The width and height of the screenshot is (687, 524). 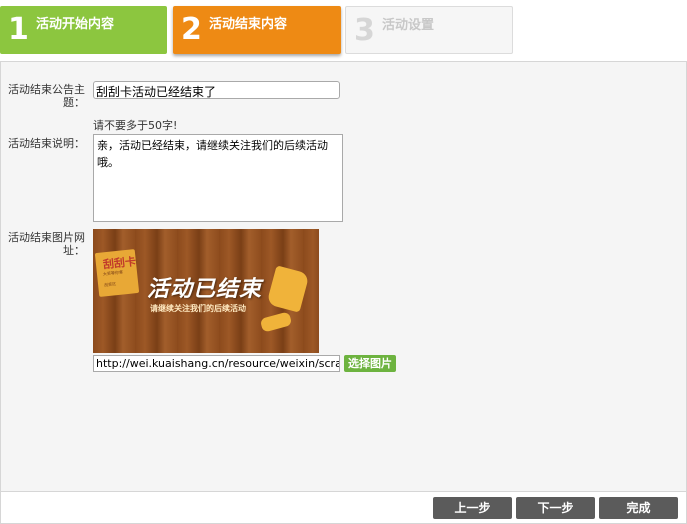 What do you see at coordinates (370, 363) in the screenshot?
I see `choose-image-button: 选择图片` at bounding box center [370, 363].